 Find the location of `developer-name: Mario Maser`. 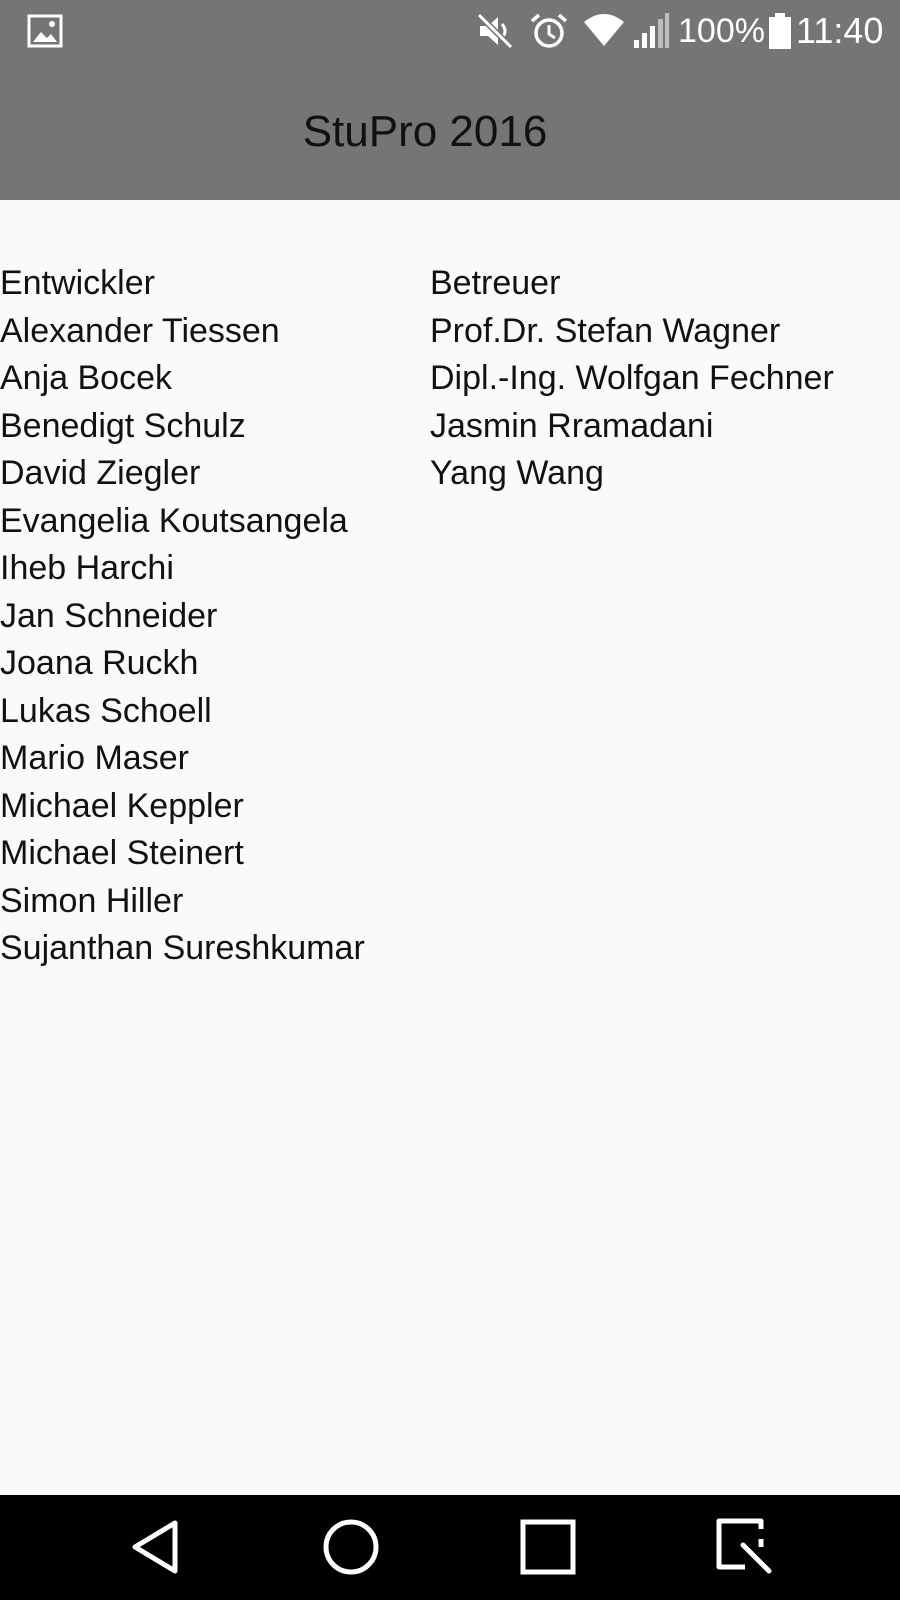

developer-name: Mario Maser is located at coordinates (94, 758).